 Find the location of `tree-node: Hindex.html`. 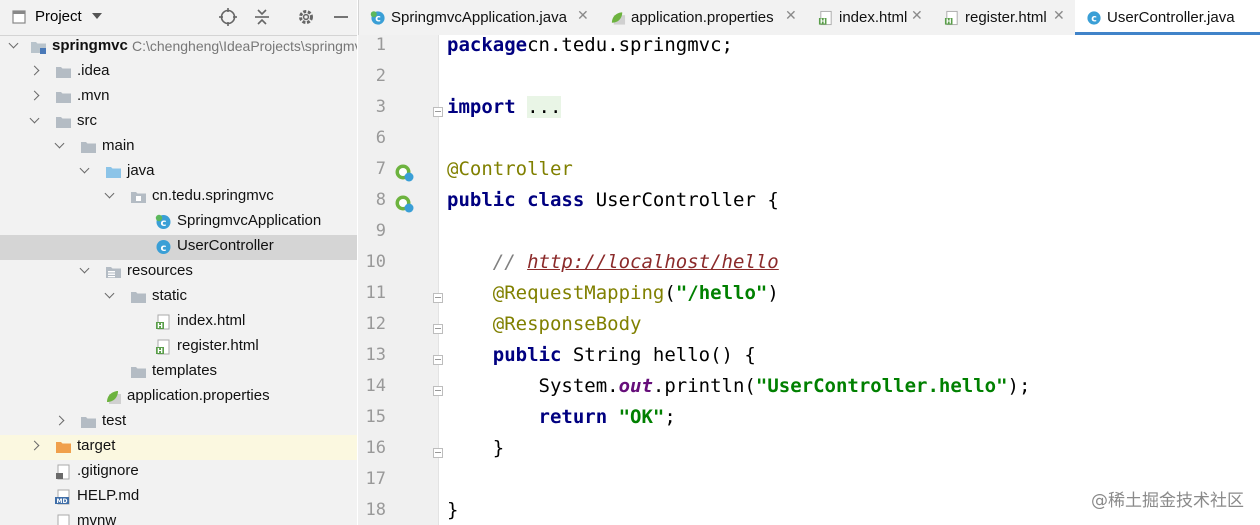

tree-node: Hindex.html is located at coordinates (178, 322).